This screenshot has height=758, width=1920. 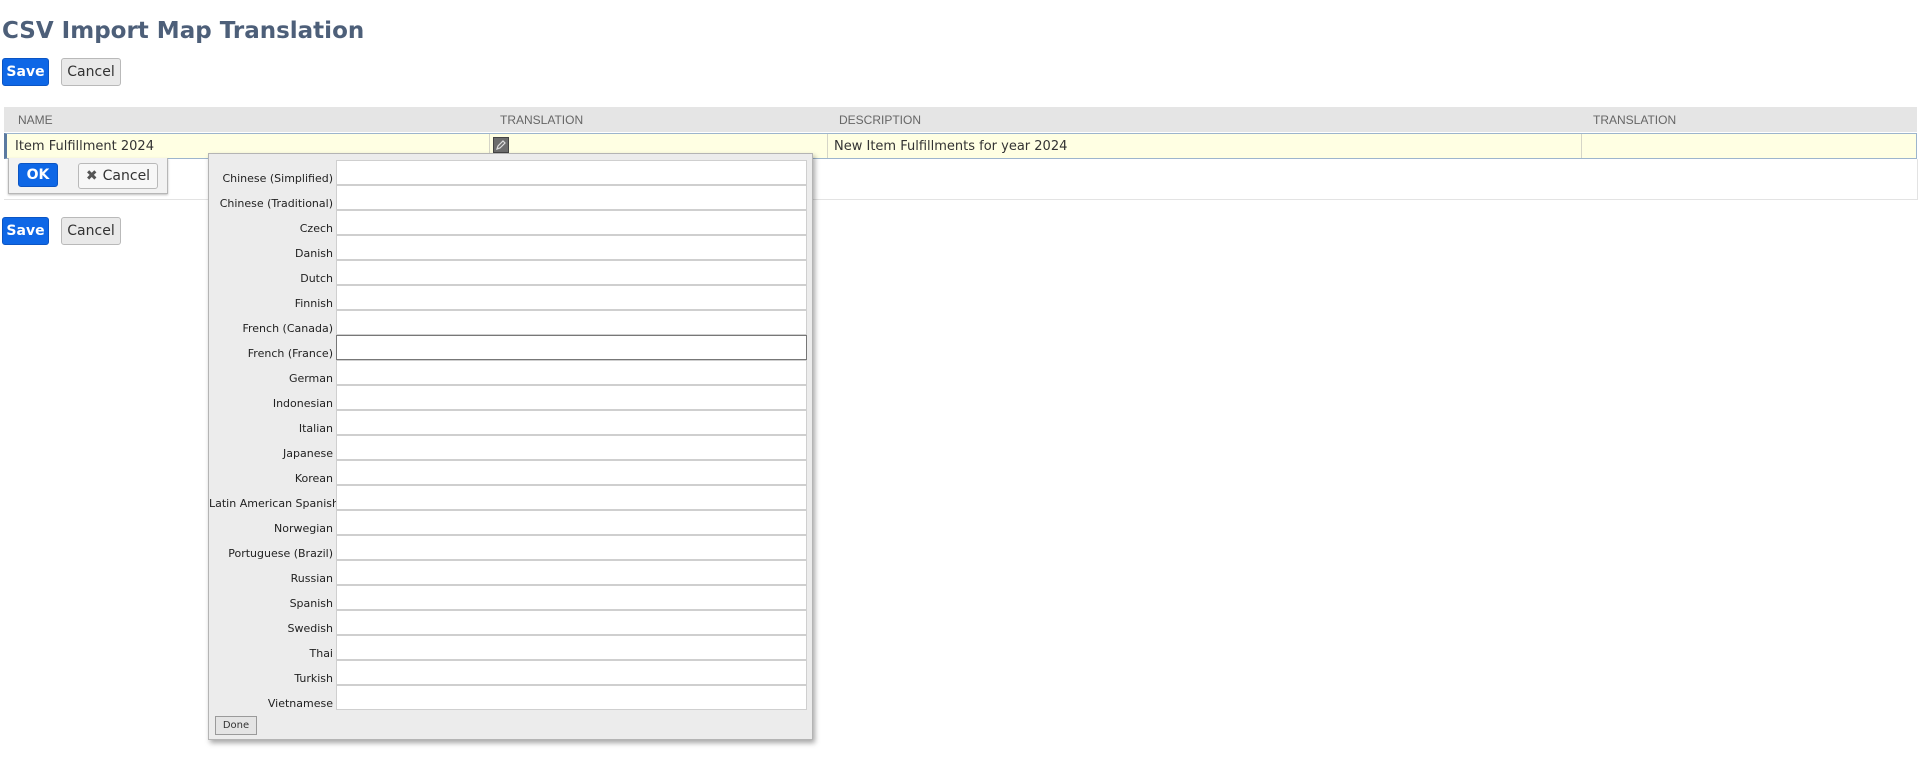 I want to click on translation-row: Chinese (Traditional), so click(x=511, y=197).